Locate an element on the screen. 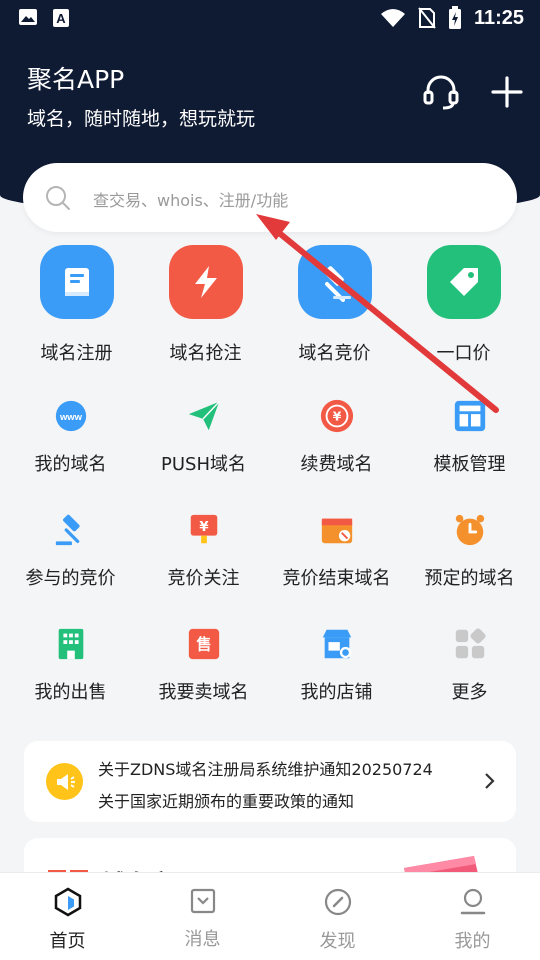 The width and height of the screenshot is (540, 960). menu-item-label: 我的店铺 is located at coordinates (336, 692).